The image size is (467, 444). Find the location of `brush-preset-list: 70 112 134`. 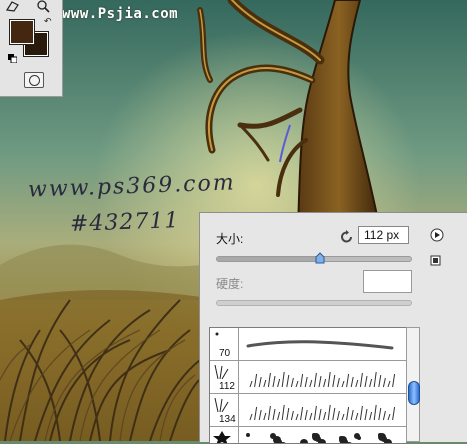

brush-preset-list: 70 112 134 is located at coordinates (308, 385).